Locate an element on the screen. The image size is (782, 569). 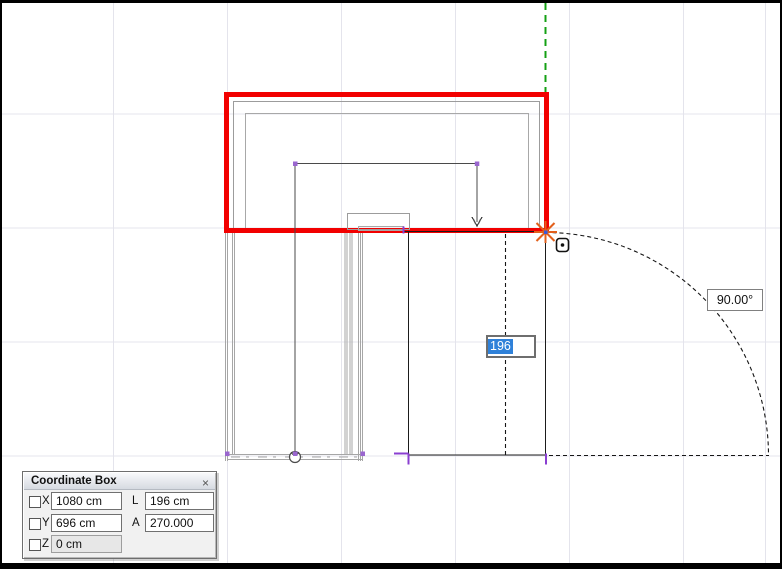
x-field is located at coordinates (86, 501).